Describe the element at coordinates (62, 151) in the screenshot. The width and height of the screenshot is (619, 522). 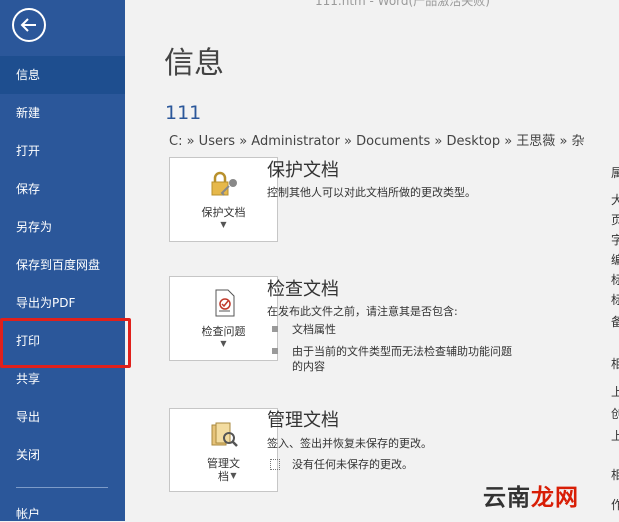
I see `nav-item-open: 打开` at that location.